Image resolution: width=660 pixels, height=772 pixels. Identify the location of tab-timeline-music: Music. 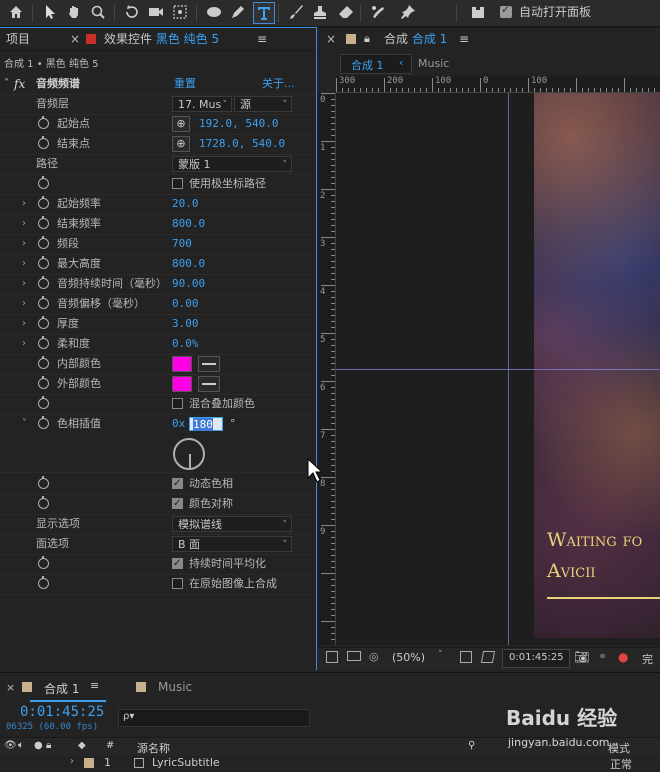
(175, 687).